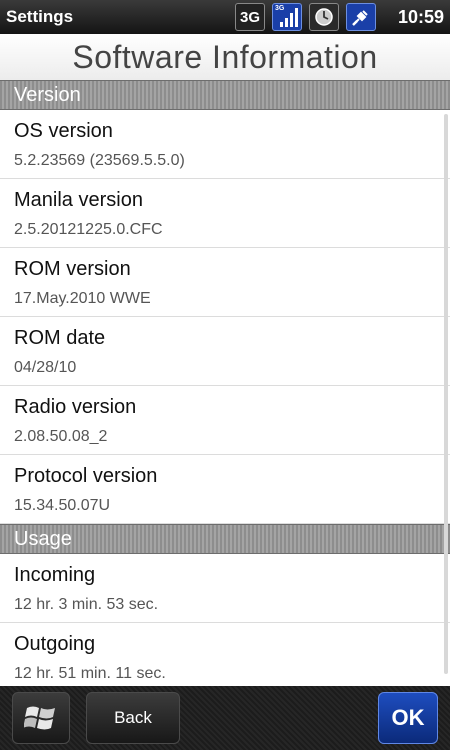 The width and height of the screenshot is (450, 750). Describe the element at coordinates (225, 718) in the screenshot. I see `bottom-bar: Back OK` at that location.